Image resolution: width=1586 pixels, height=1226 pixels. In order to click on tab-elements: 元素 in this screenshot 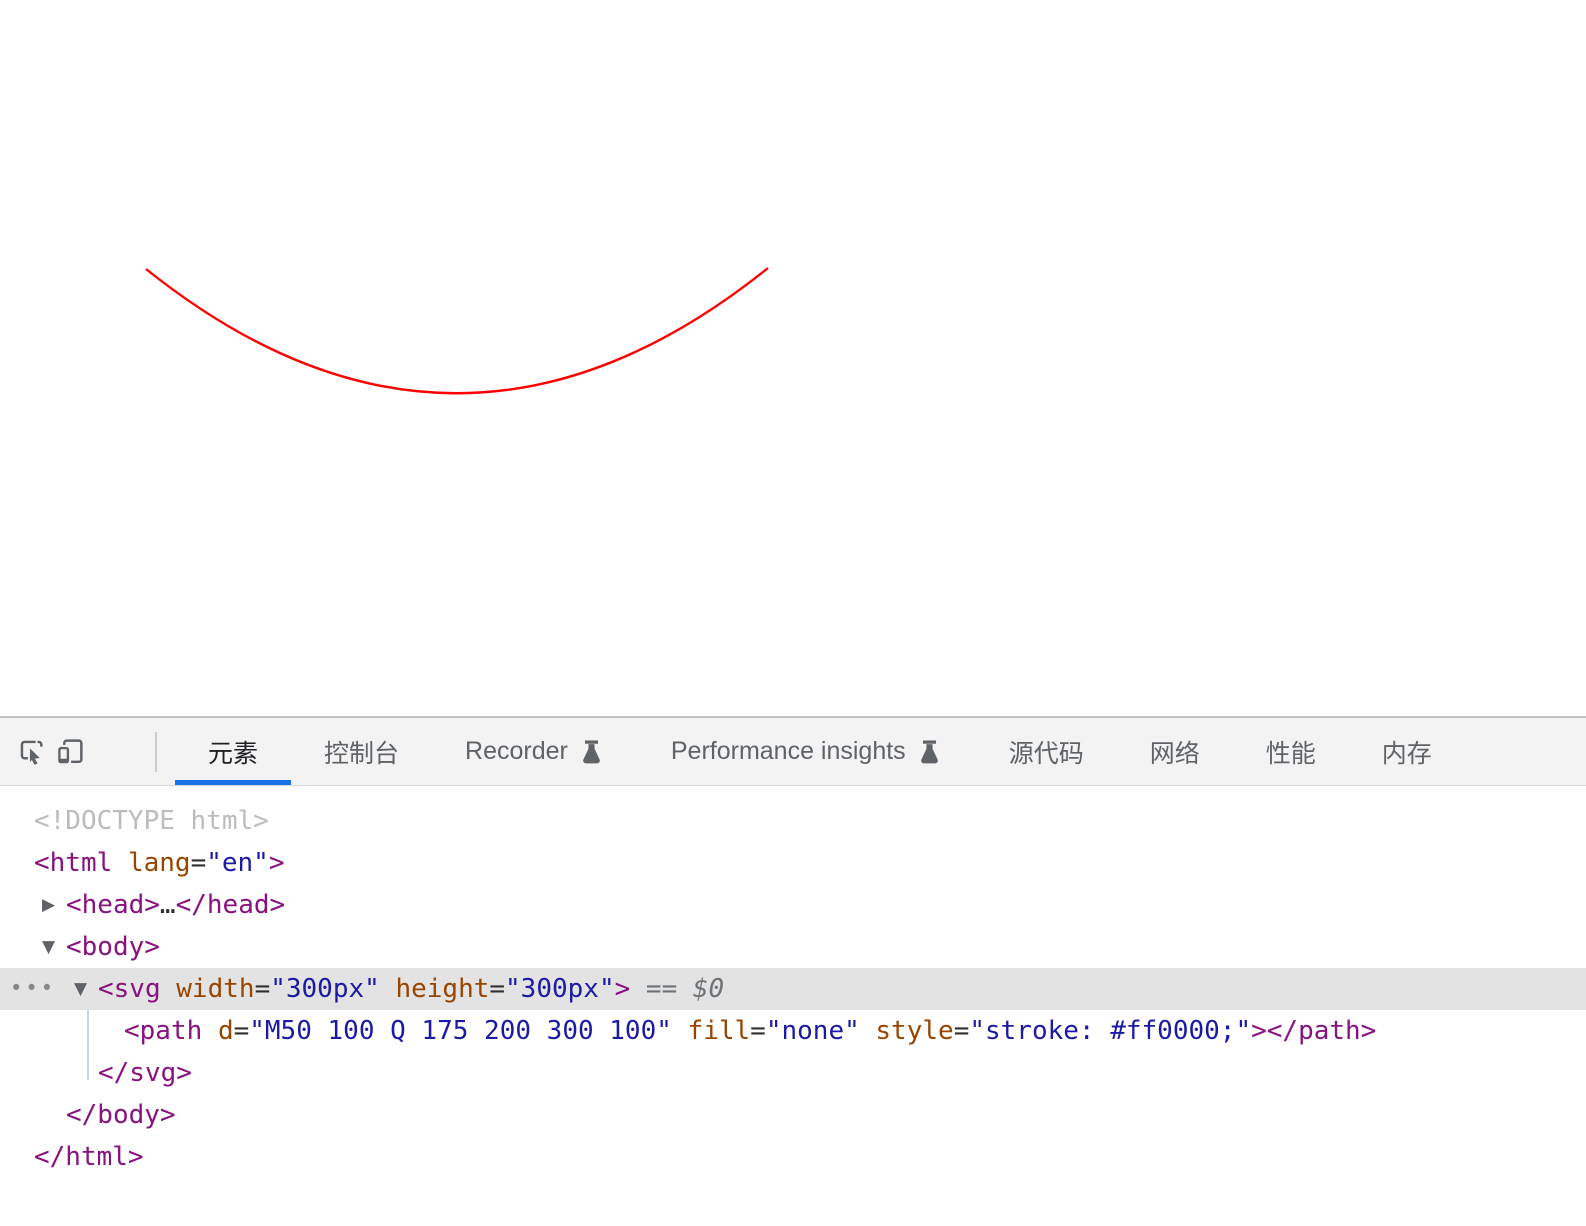, I will do `click(233, 751)`.